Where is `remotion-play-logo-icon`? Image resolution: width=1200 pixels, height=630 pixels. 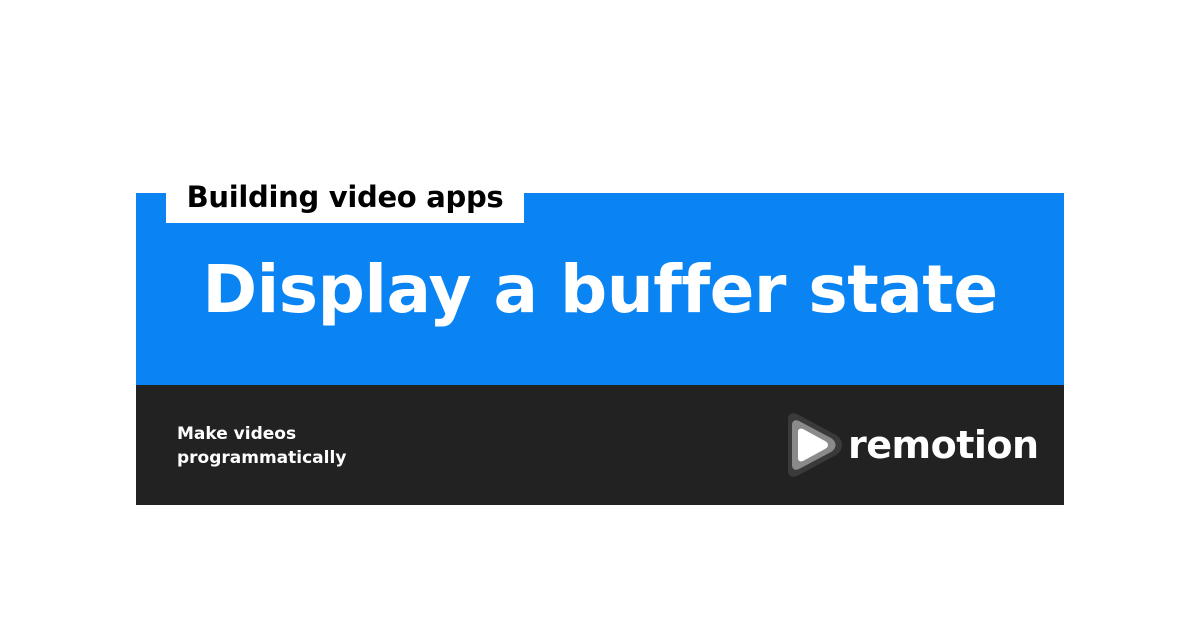 remotion-play-logo-icon is located at coordinates (815, 445).